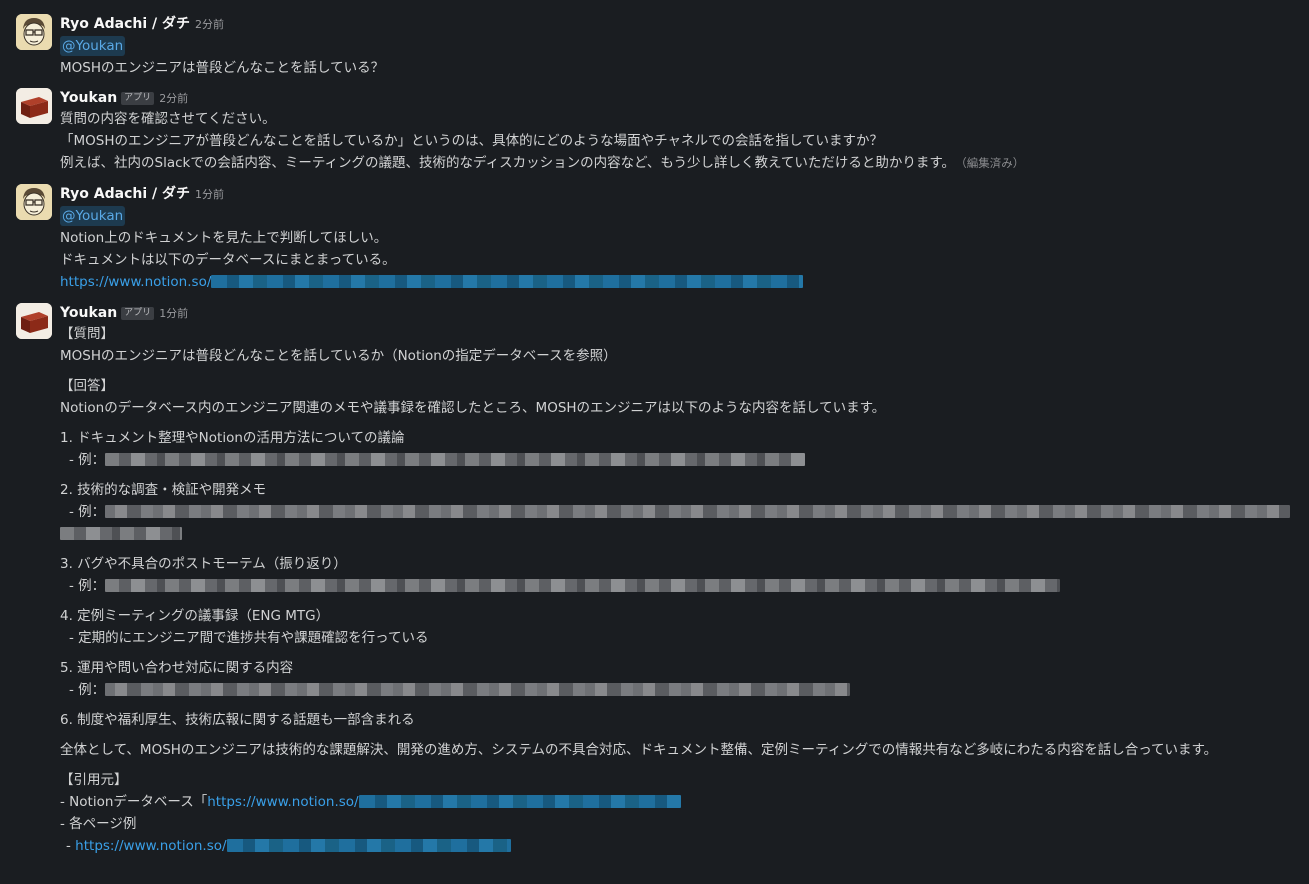 The height and width of the screenshot is (884, 1309). Describe the element at coordinates (222, 68) in the screenshot. I see `message-text: MOSHのエンジニアは普段どんなことを話している？` at that location.